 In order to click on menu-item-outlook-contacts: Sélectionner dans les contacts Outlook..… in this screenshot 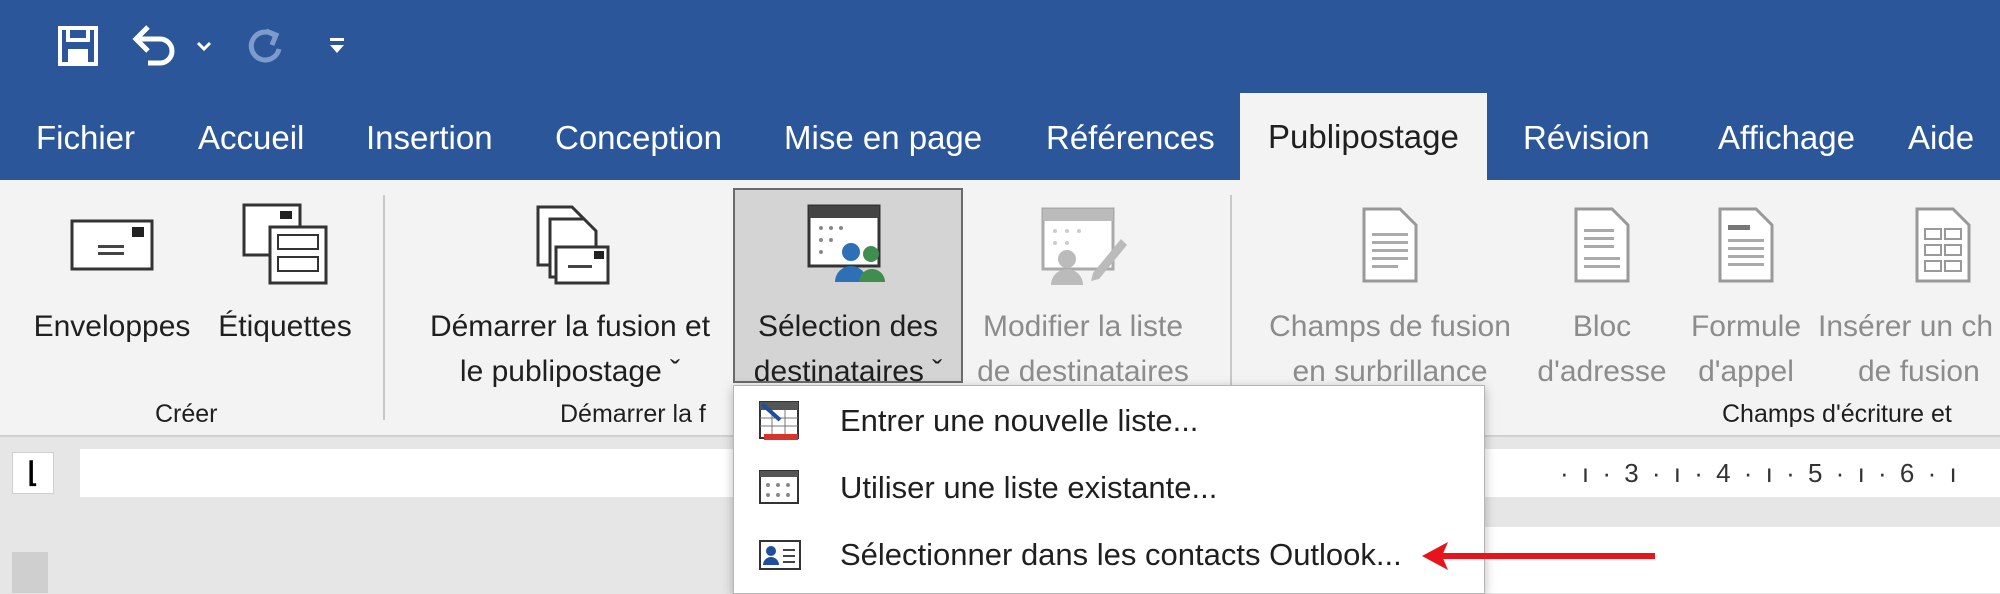, I will do `click(1108, 555)`.